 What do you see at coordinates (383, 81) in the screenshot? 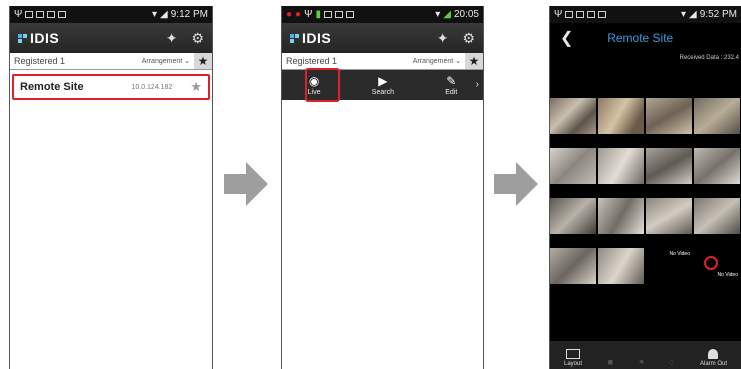
I see `play-circle-icon: ▶` at bounding box center [383, 81].